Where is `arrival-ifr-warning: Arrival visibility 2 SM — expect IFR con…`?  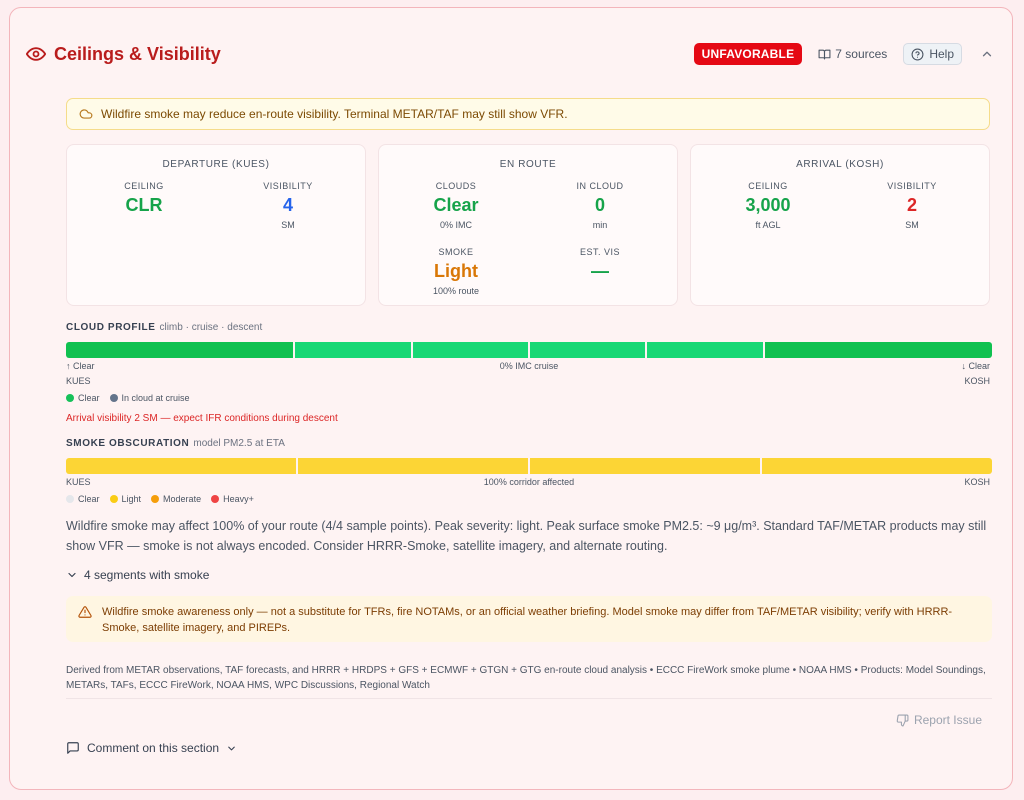
arrival-ifr-warning: Arrival visibility 2 SM — expect IFR con… is located at coordinates (202, 418).